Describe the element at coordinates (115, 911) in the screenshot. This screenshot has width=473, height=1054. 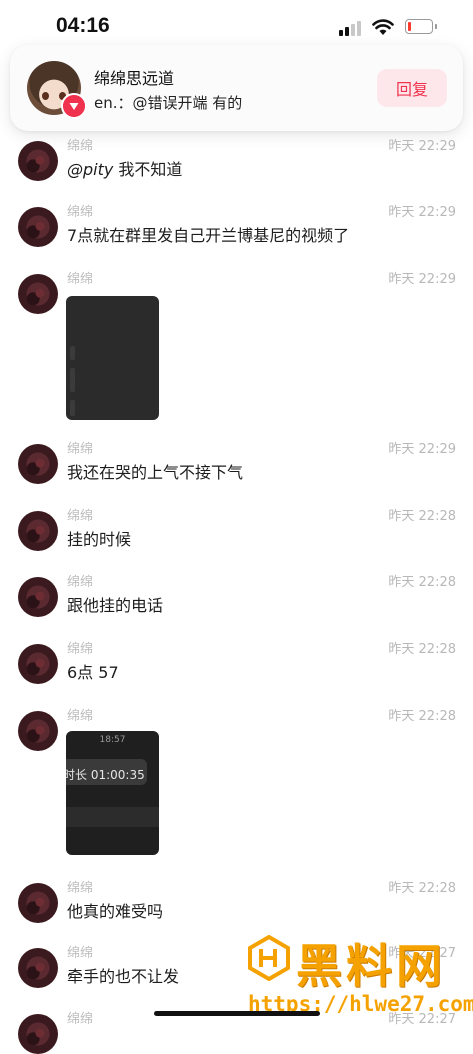
I see `message-text: 他真的难受吗` at that location.